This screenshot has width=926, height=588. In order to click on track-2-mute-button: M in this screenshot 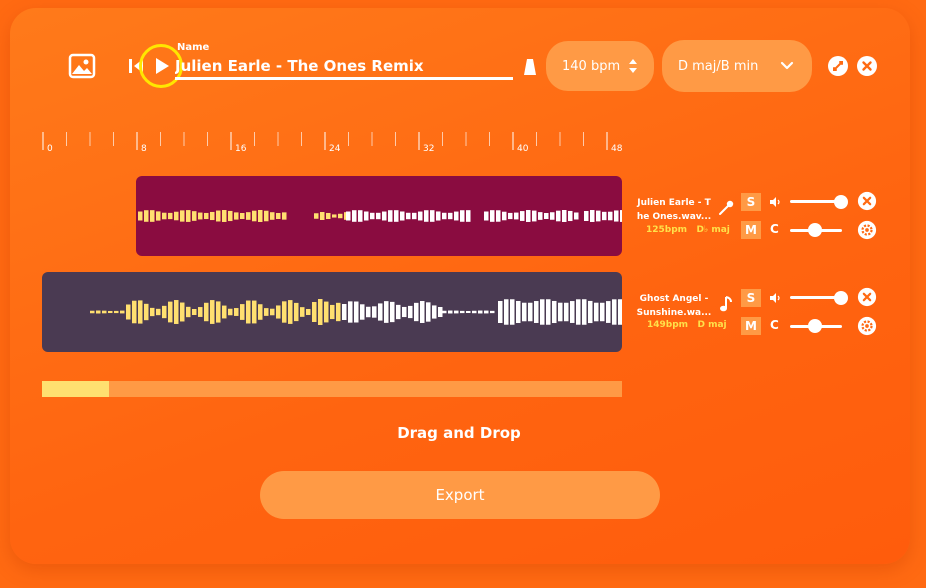, I will do `click(751, 326)`.